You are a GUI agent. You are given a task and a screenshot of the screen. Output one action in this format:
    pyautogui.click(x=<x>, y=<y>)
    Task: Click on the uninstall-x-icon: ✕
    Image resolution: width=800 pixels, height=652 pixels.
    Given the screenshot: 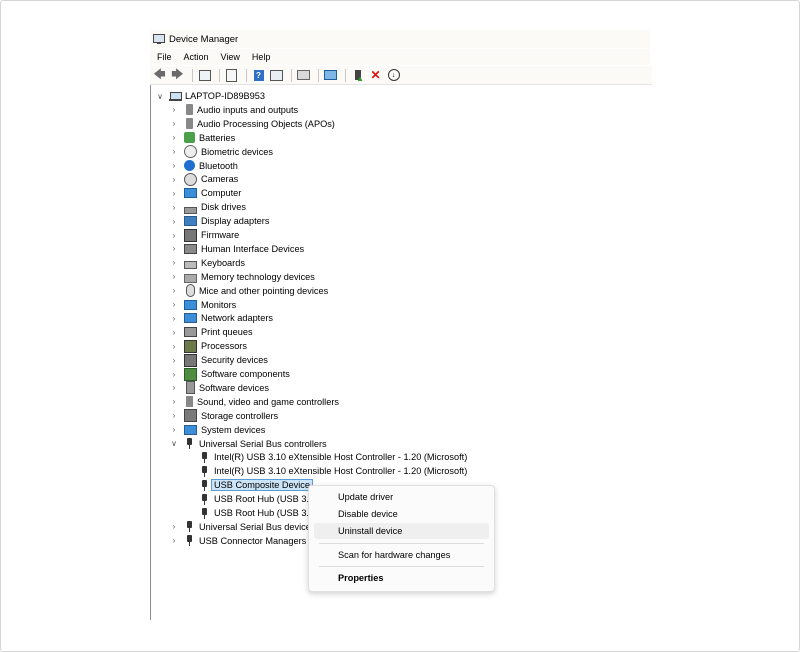 What is the action you would take?
    pyautogui.click(x=375, y=75)
    